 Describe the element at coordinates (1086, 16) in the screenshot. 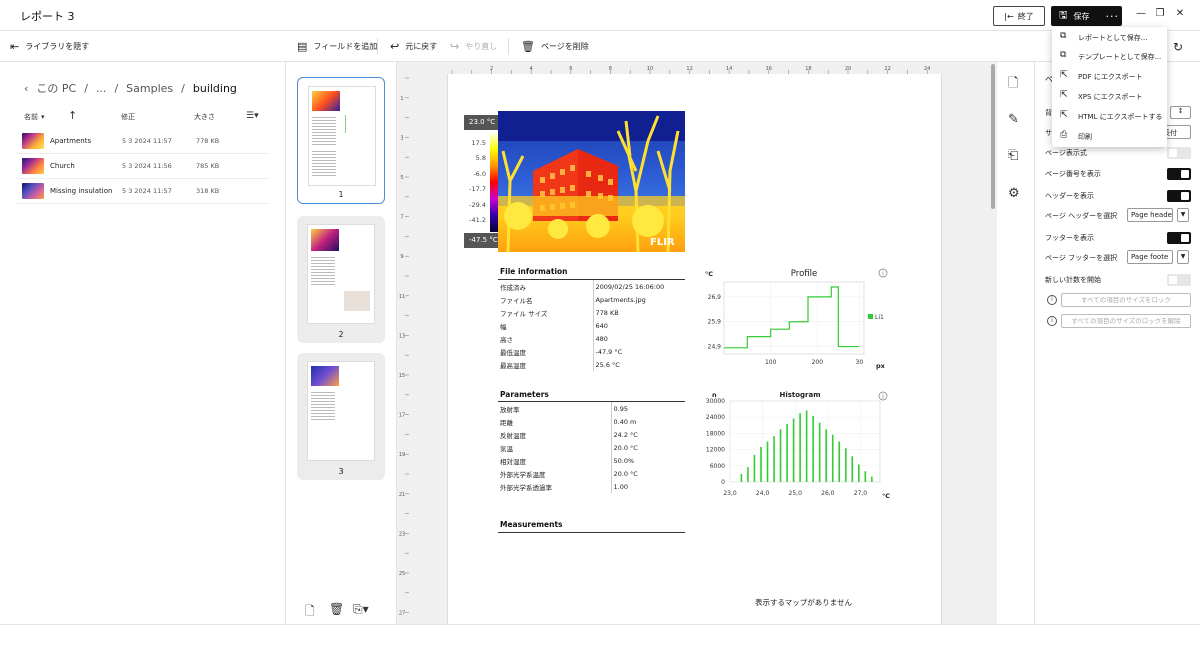

I see `save-button: 🖫 保存 ···` at that location.